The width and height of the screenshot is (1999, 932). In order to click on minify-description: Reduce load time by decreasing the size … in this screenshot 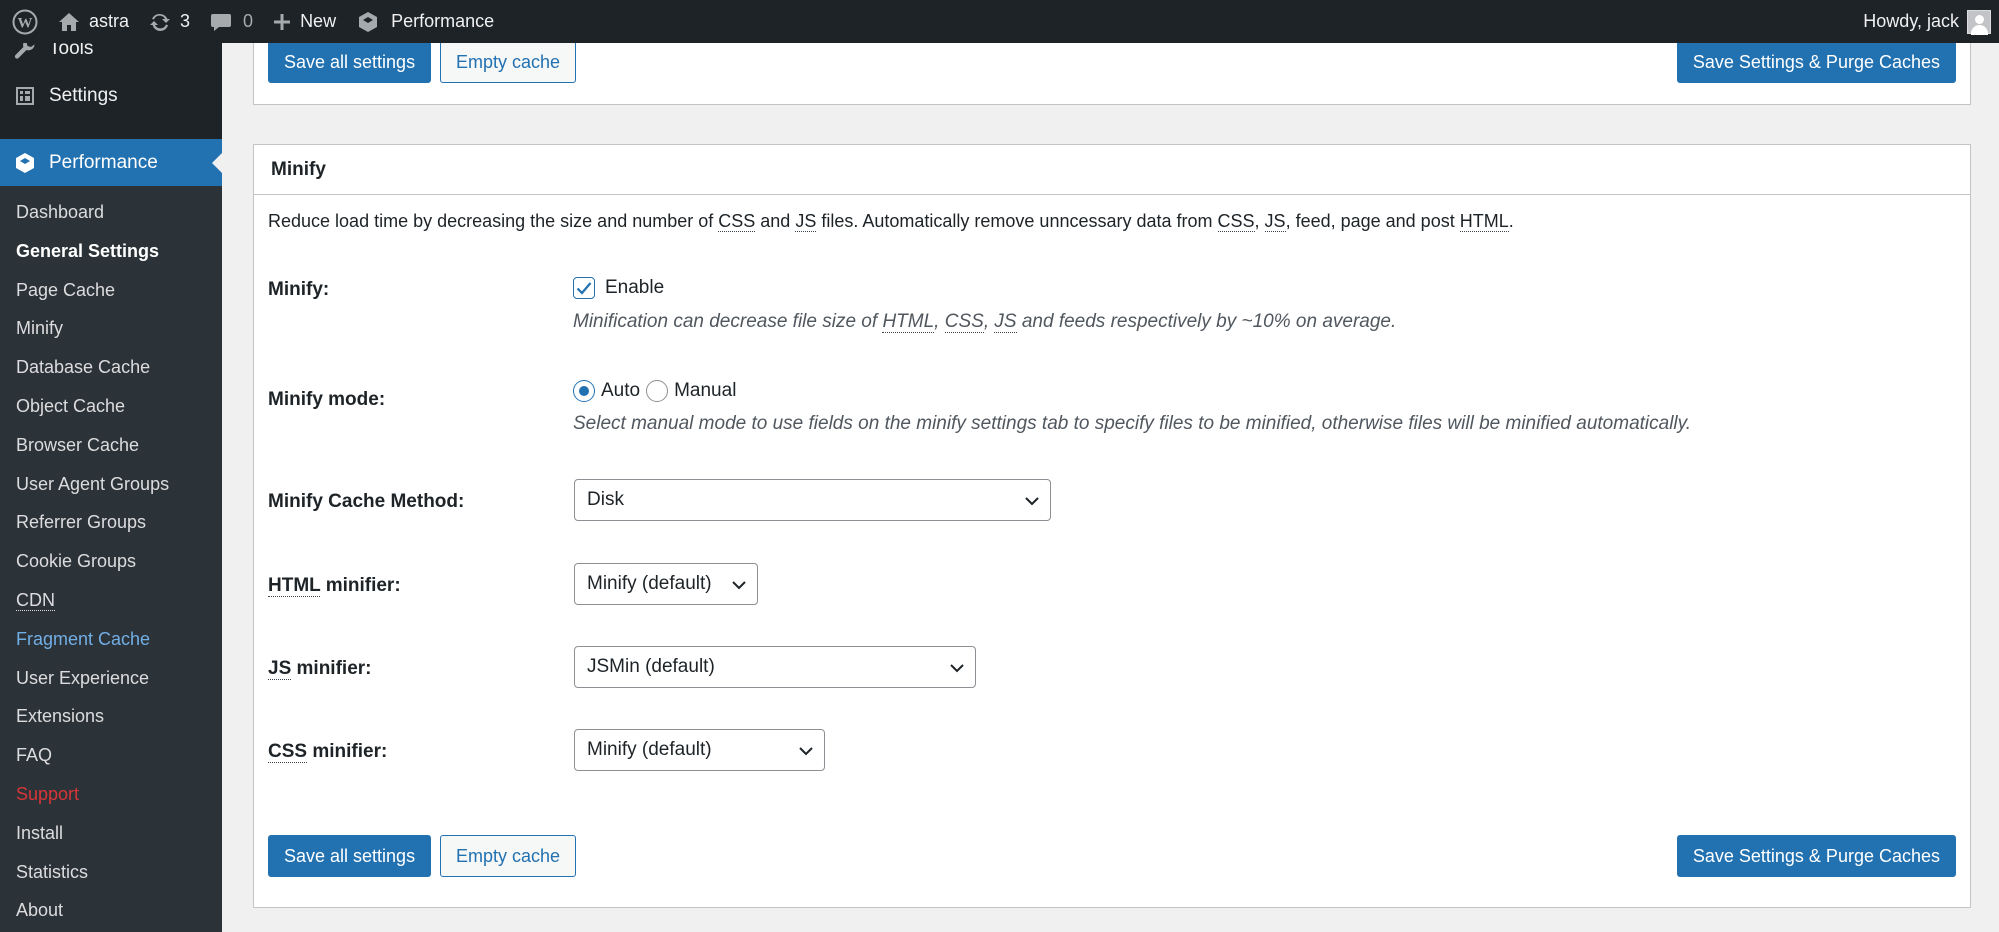, I will do `click(891, 221)`.